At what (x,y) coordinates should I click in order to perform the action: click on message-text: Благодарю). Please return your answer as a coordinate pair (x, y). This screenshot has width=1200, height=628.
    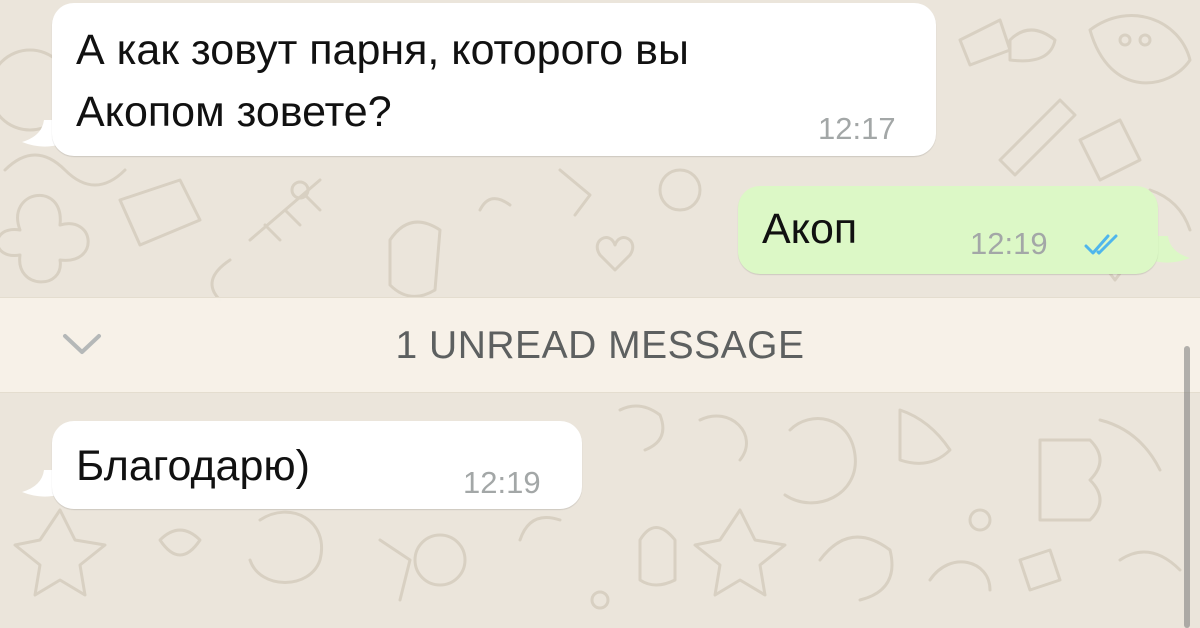
    Looking at the image, I should click on (193, 466).